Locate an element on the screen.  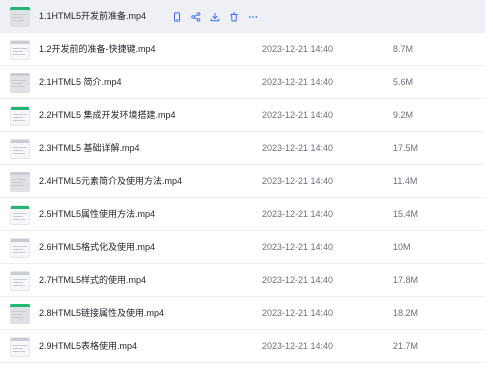
scrollbar is located at coordinates (490, 185).